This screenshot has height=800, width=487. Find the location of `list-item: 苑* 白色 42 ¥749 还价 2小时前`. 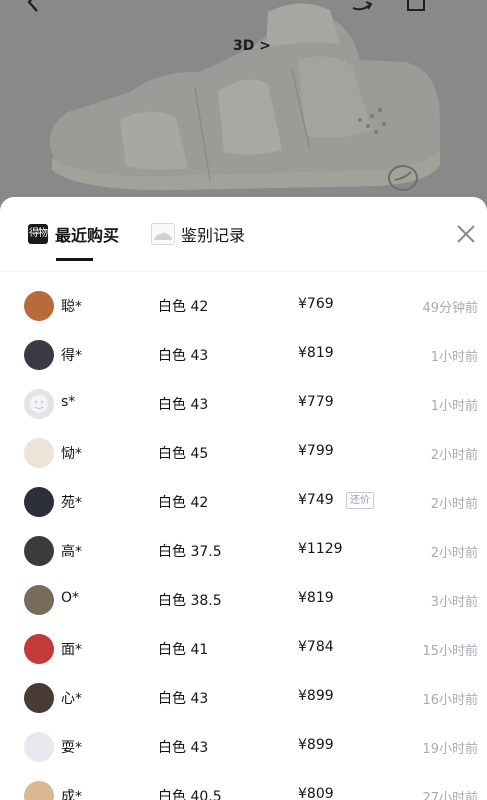

list-item: 苑* 白色 42 ¥749 还价 2小时前 is located at coordinates (243, 507).